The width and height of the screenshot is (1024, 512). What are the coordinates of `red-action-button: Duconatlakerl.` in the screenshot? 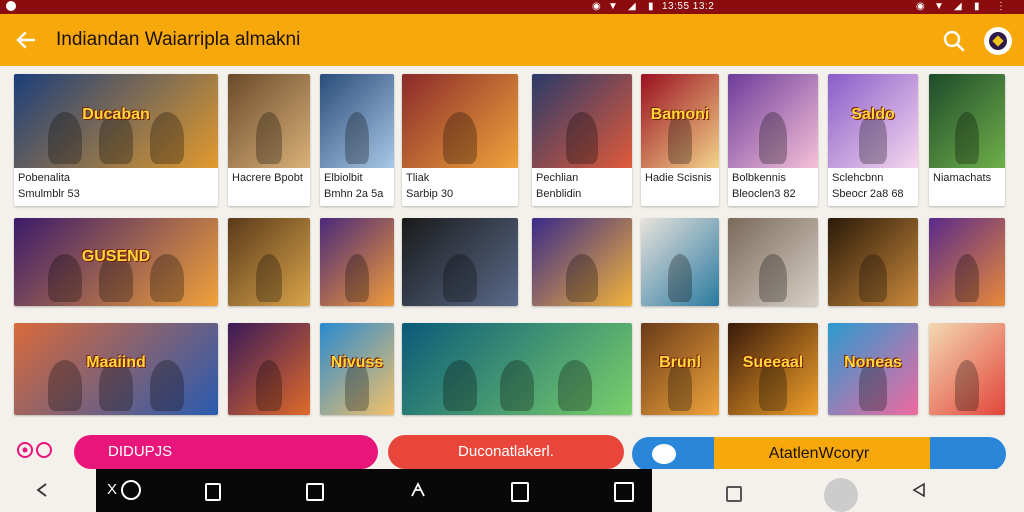 It's located at (506, 452).